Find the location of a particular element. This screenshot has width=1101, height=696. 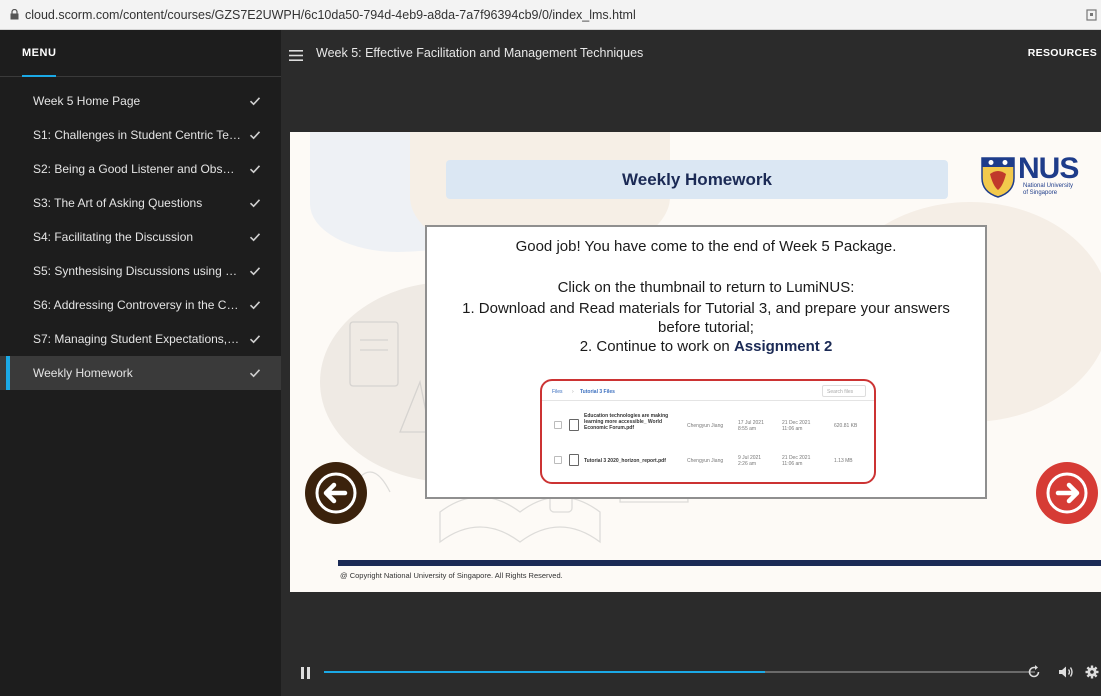

progress-fill is located at coordinates (544, 672).